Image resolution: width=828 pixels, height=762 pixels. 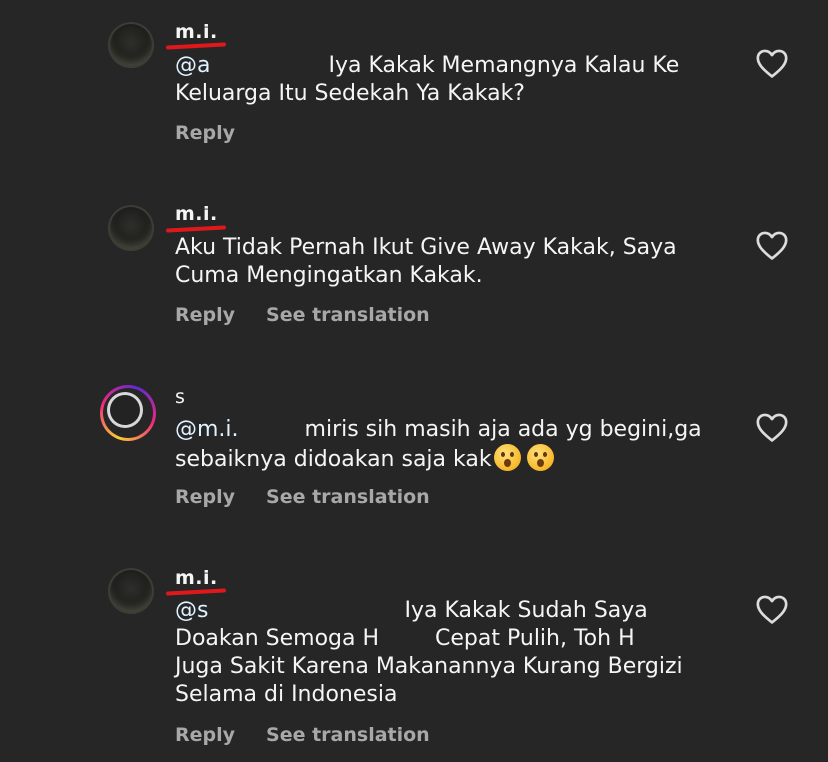 I want to click on comment-text-line: @s Iya Kakak Sudah Saya, so click(x=411, y=610).